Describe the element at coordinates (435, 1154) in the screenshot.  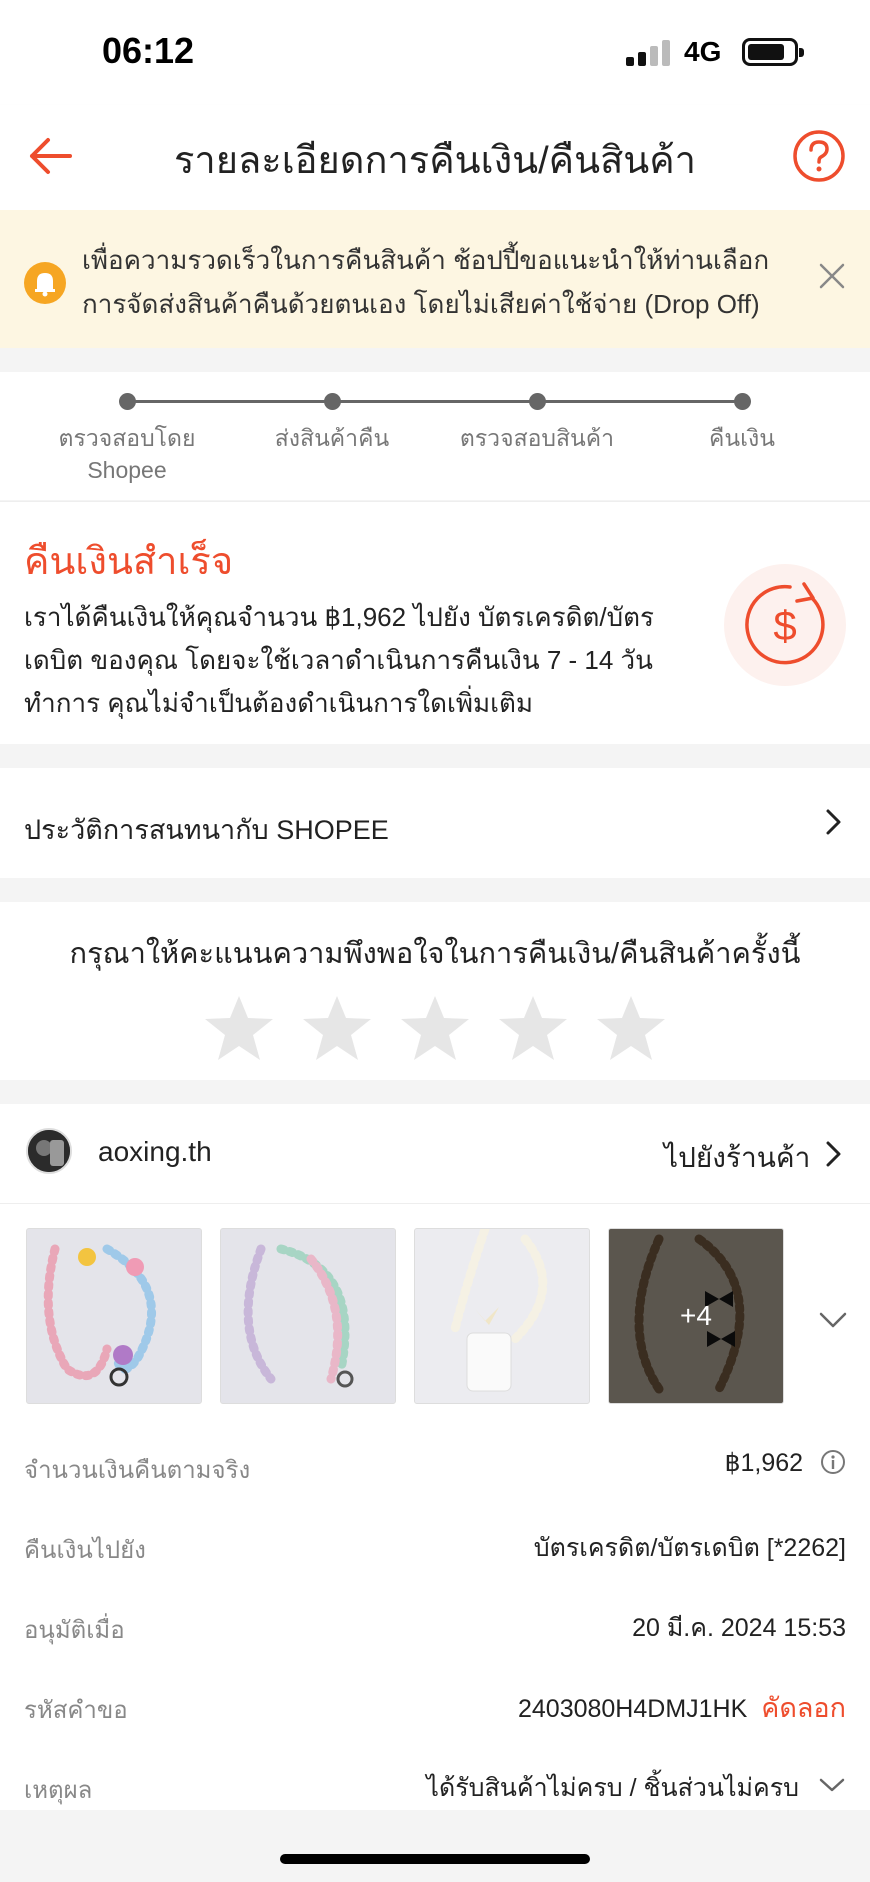
I see `shop-row: aoxing.th ไปยังร้านค้า` at that location.